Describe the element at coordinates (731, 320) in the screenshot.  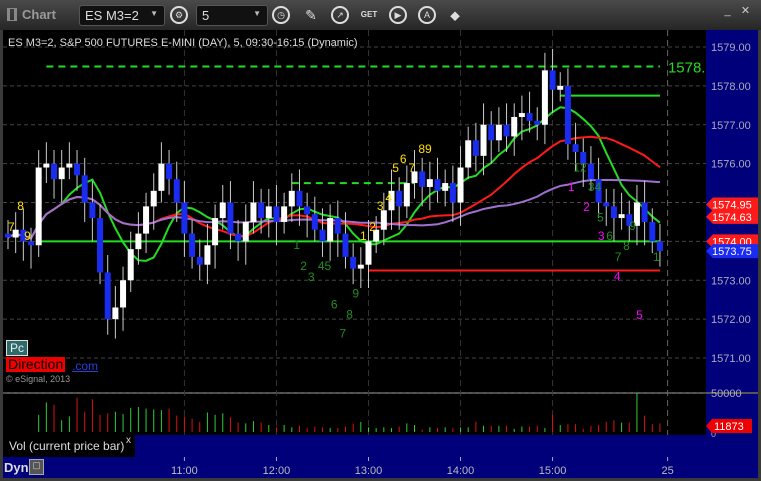
I see `price-tick-label: 1572.00` at that location.